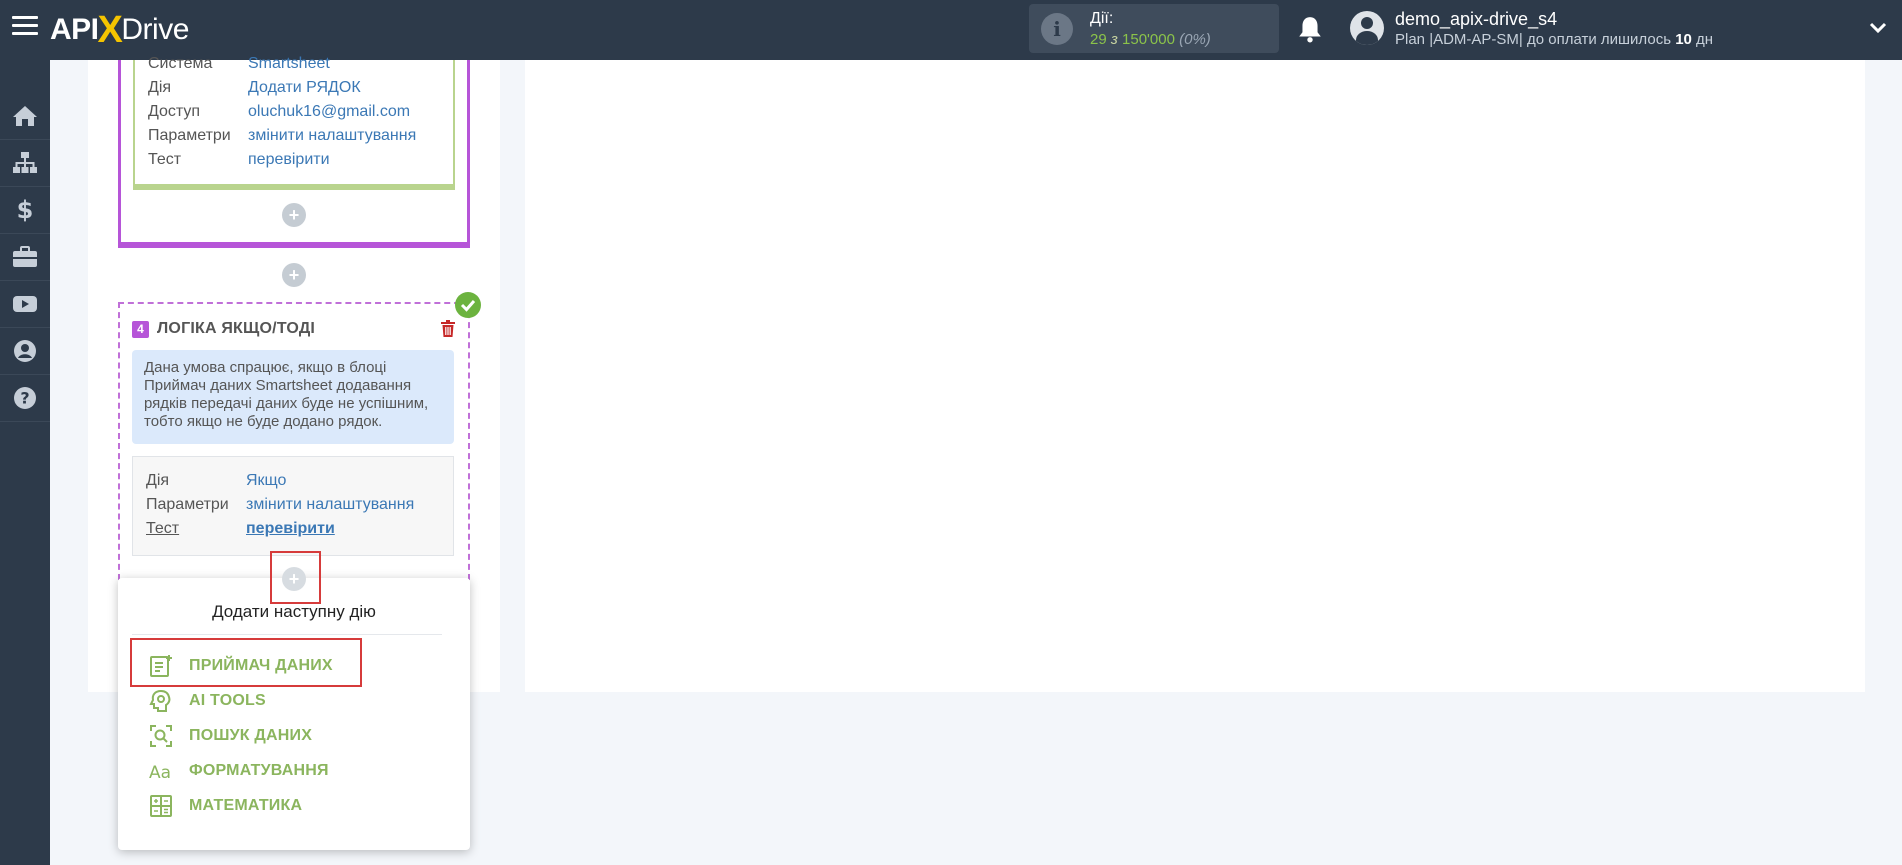  Describe the element at coordinates (286, 403) in the screenshot. I see `description-line: рядків передачі даних буде не успішним,` at that location.